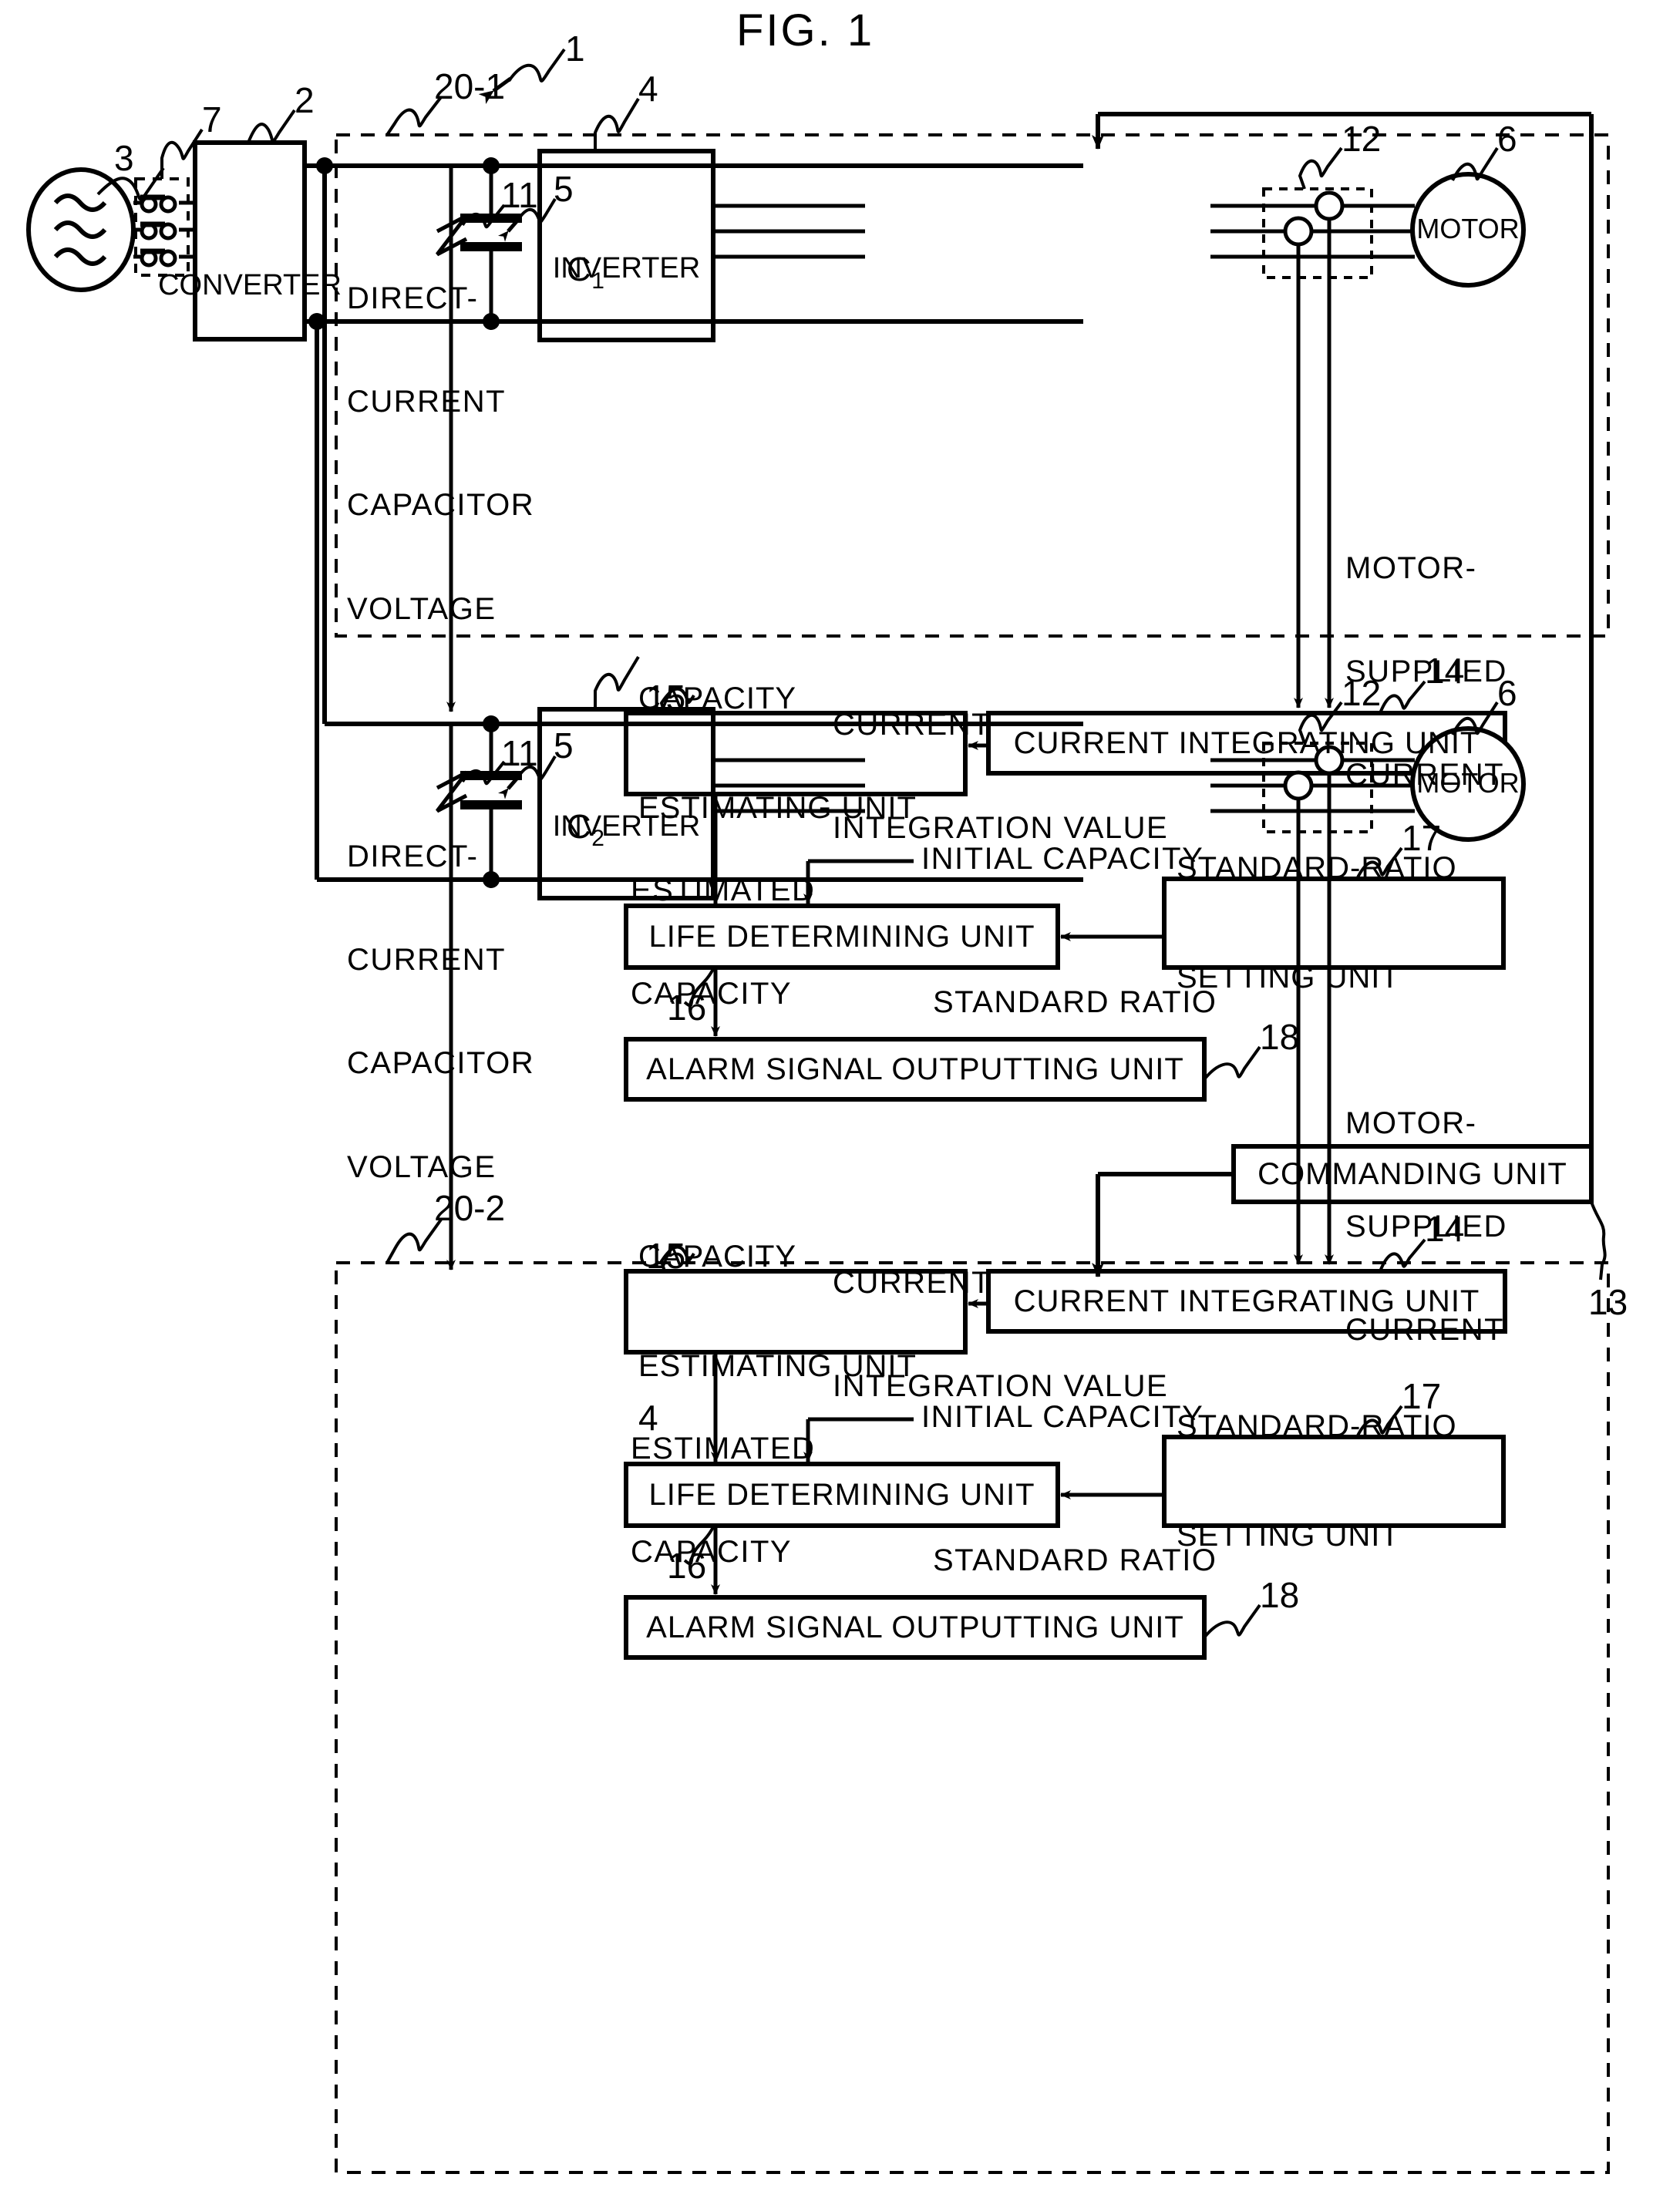 Image resolution: width=1680 pixels, height=2211 pixels. I want to click on converter-label: CONVERTER, so click(250, 285).